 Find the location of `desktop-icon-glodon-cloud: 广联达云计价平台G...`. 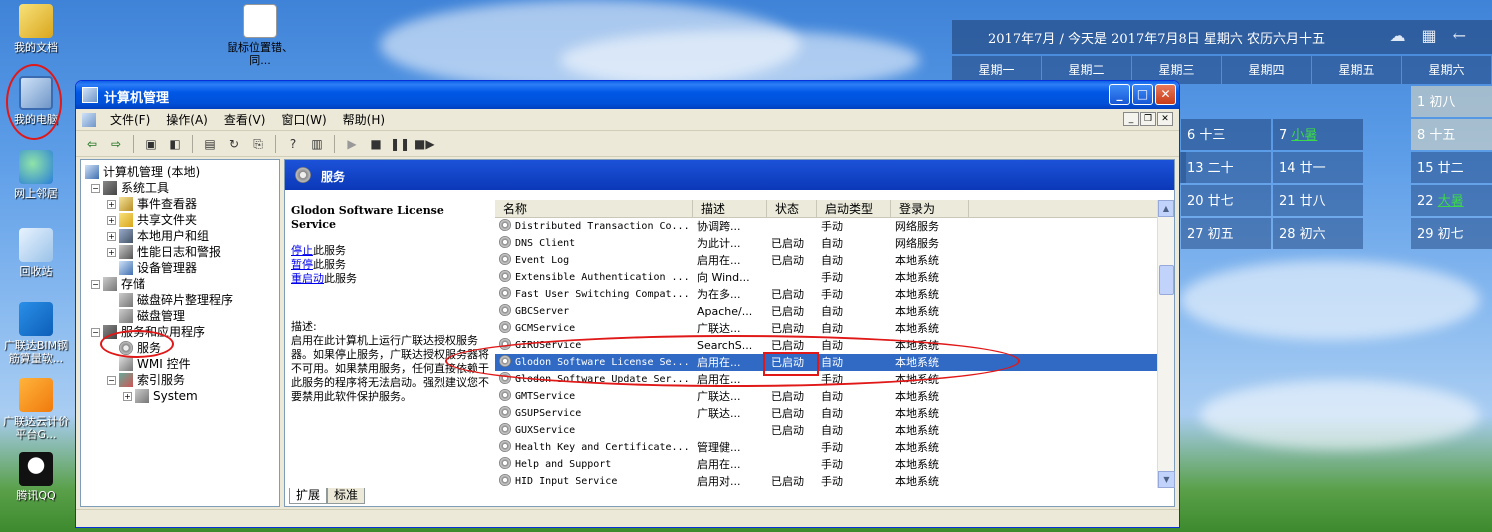

desktop-icon-glodon-cloud: 广联达云计价平台G... is located at coordinates (36, 409).